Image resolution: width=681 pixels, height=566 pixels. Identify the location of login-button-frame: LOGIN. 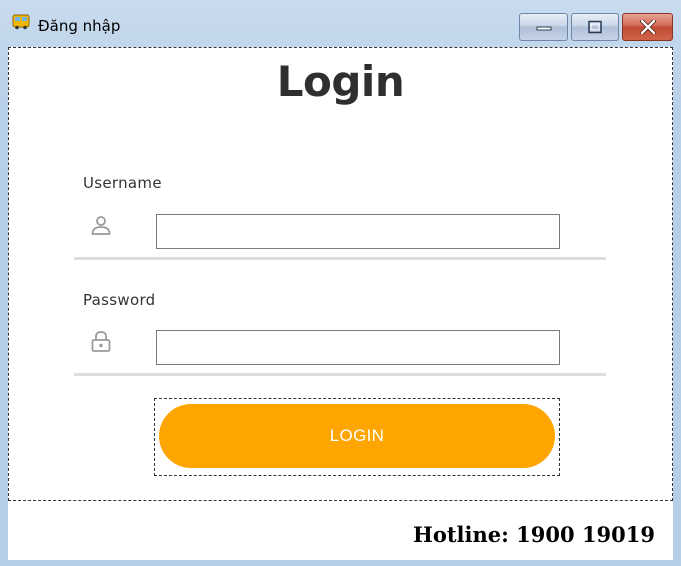
(357, 437).